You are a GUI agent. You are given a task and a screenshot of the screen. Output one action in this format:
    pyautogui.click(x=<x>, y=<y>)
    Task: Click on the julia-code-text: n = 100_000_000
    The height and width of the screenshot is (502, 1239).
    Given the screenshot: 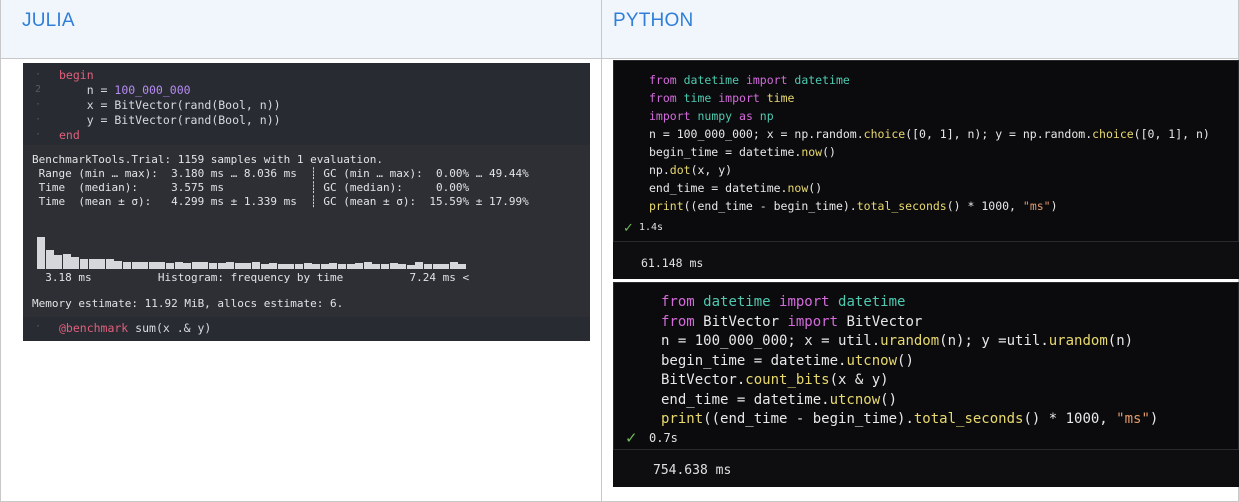 What is the action you would take?
    pyautogui.click(x=125, y=90)
    